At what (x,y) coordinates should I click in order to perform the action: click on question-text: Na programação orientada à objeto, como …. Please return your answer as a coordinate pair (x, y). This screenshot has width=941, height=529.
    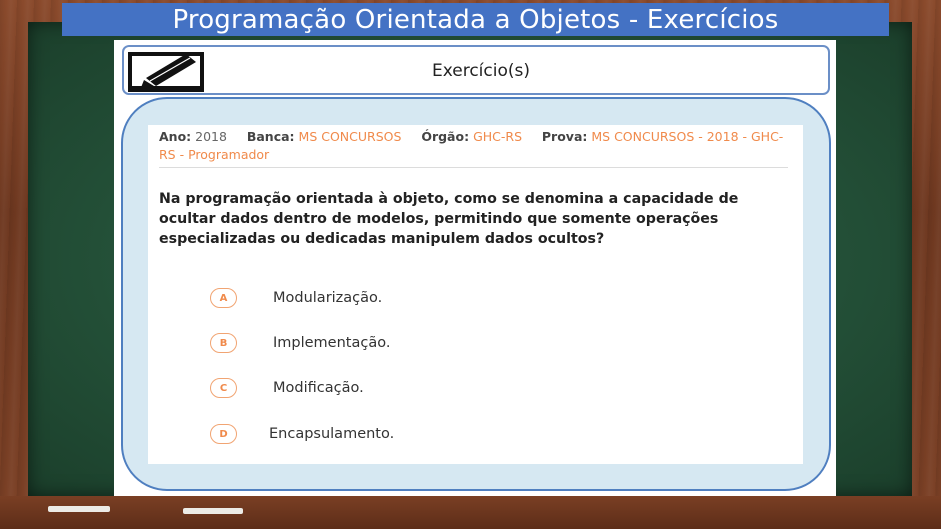
    Looking at the image, I should click on (449, 219).